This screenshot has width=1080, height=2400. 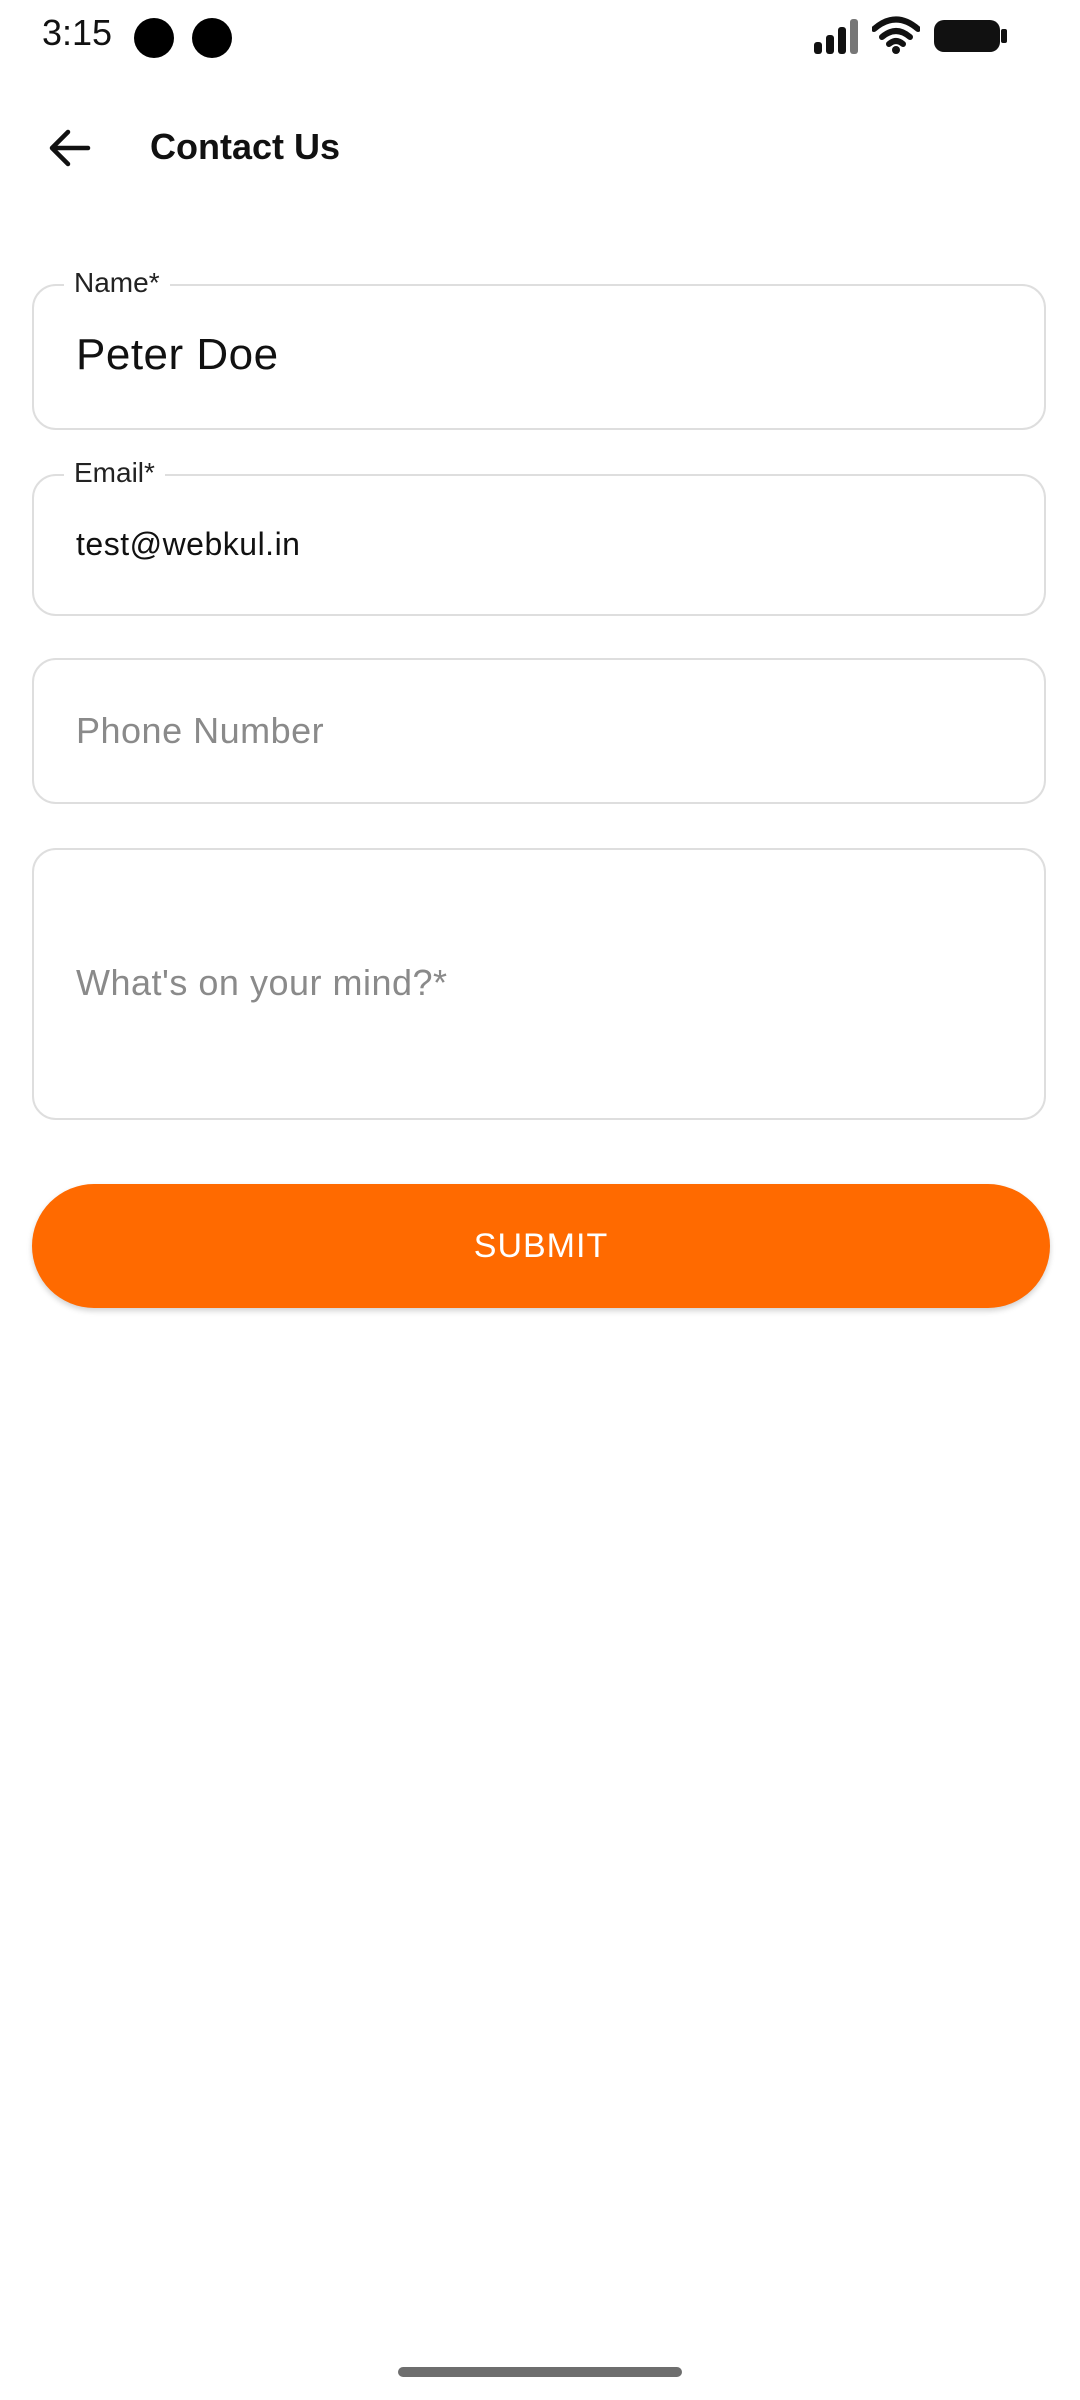 I want to click on message-field: What's on your mind?*, so click(x=539, y=984).